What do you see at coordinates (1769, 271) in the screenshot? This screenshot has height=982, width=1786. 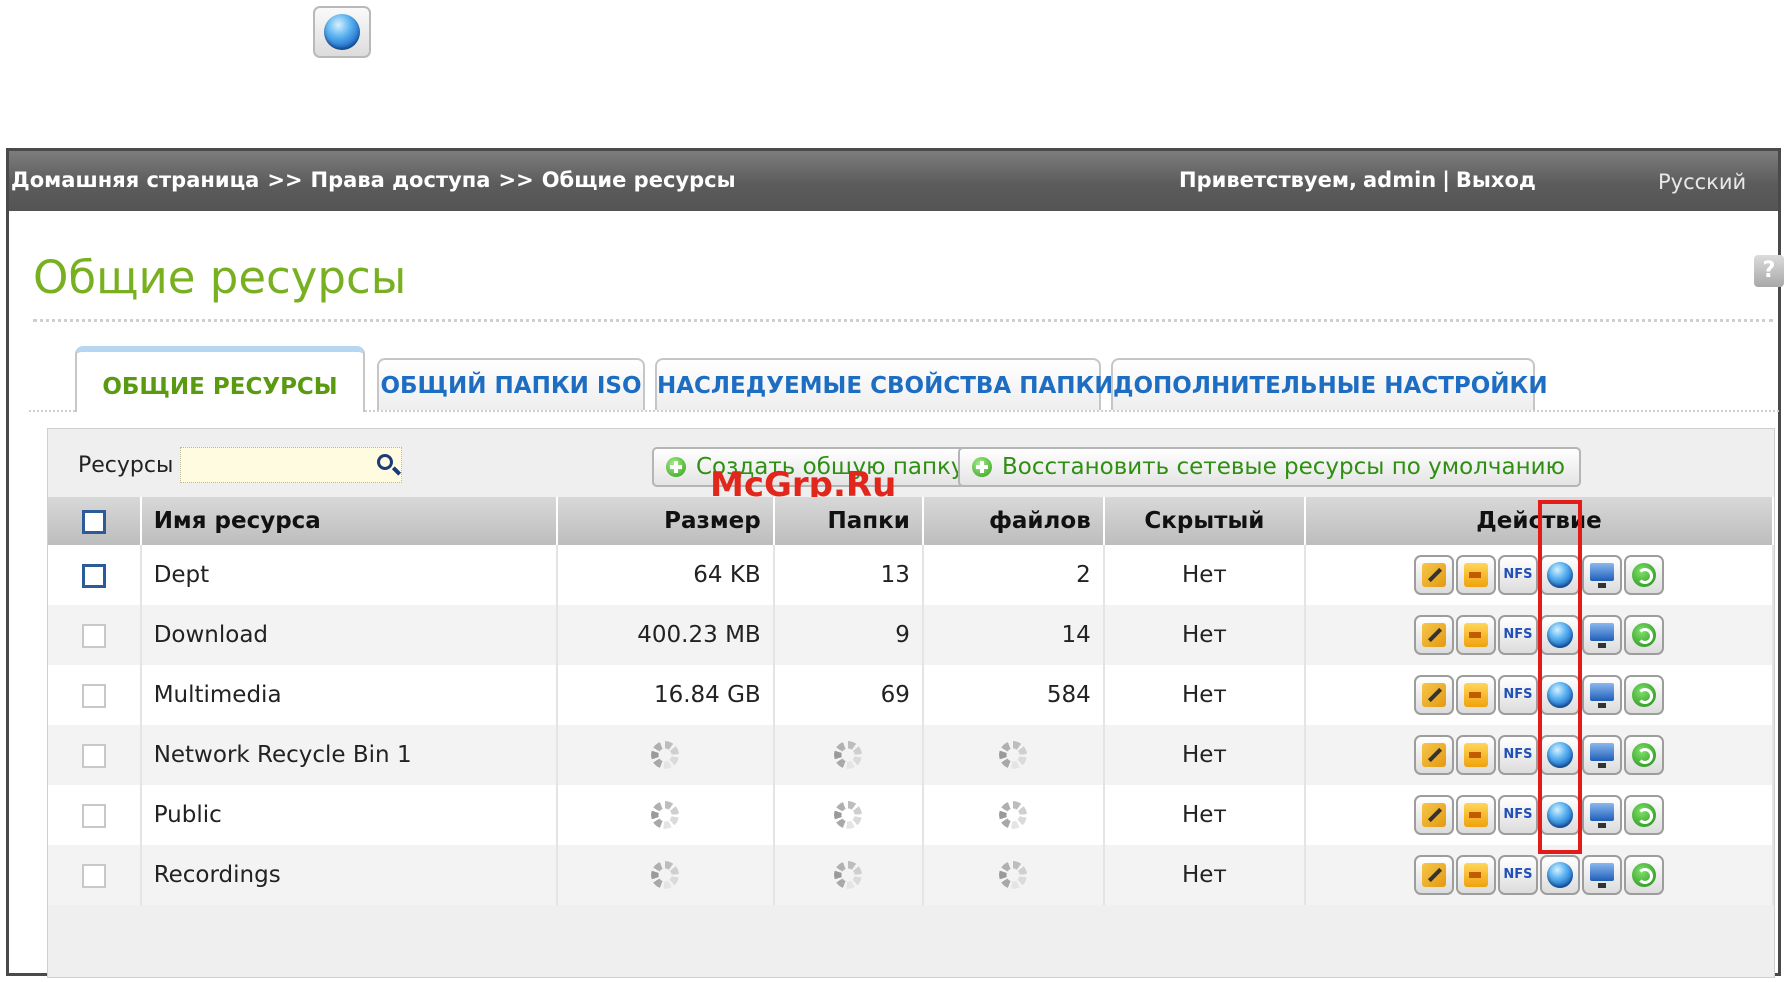 I see `help-icon: ?` at bounding box center [1769, 271].